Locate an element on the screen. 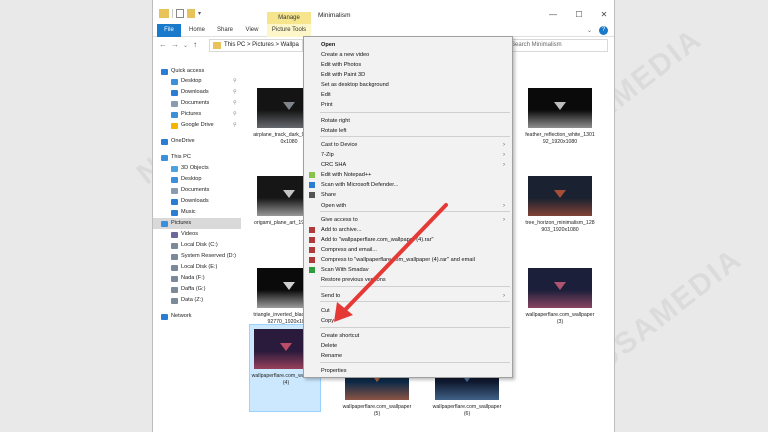 This screenshot has width=768, height=432. menu-item-label: Create shortcut is located at coordinates (340, 336).